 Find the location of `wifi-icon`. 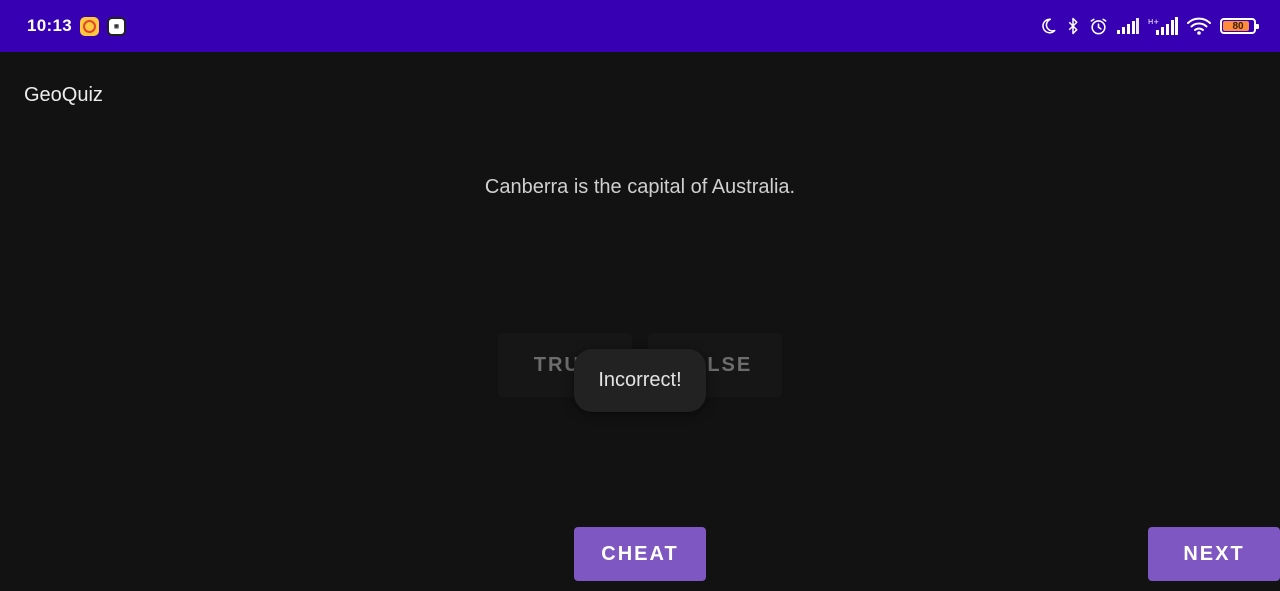

wifi-icon is located at coordinates (1199, 26).